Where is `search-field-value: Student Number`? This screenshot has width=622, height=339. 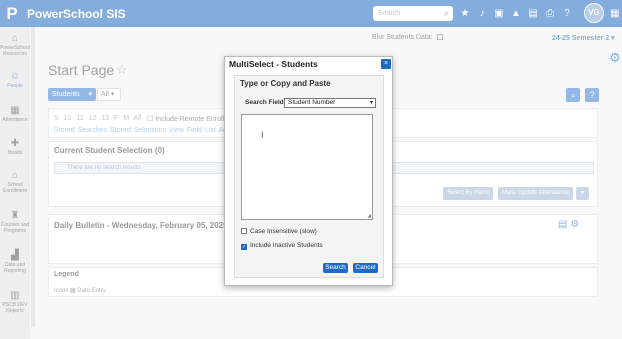 search-field-value: Student Number is located at coordinates (312, 102).